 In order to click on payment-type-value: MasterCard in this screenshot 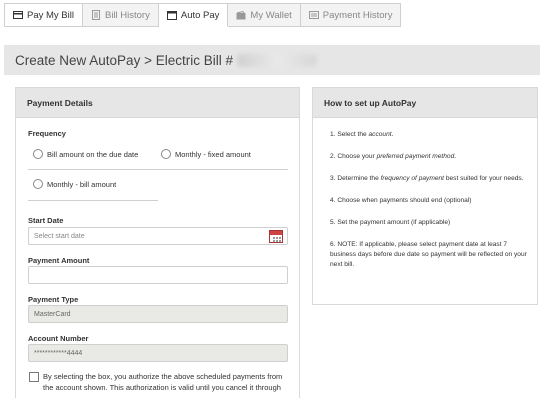, I will do `click(52, 314)`.